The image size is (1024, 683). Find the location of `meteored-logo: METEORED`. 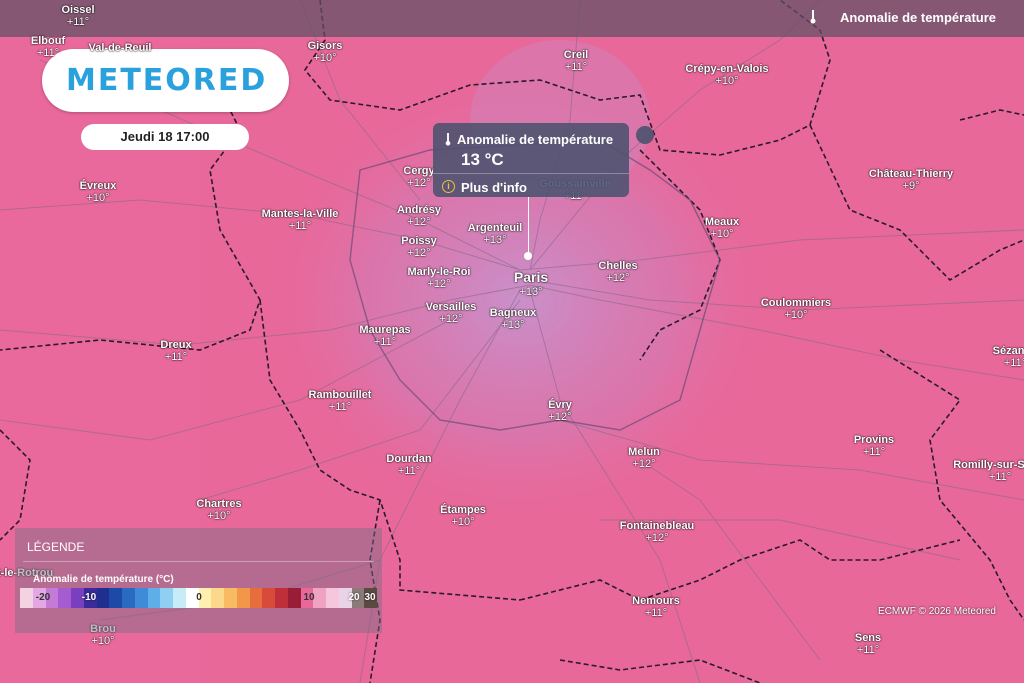

meteored-logo: METEORED is located at coordinates (165, 80).